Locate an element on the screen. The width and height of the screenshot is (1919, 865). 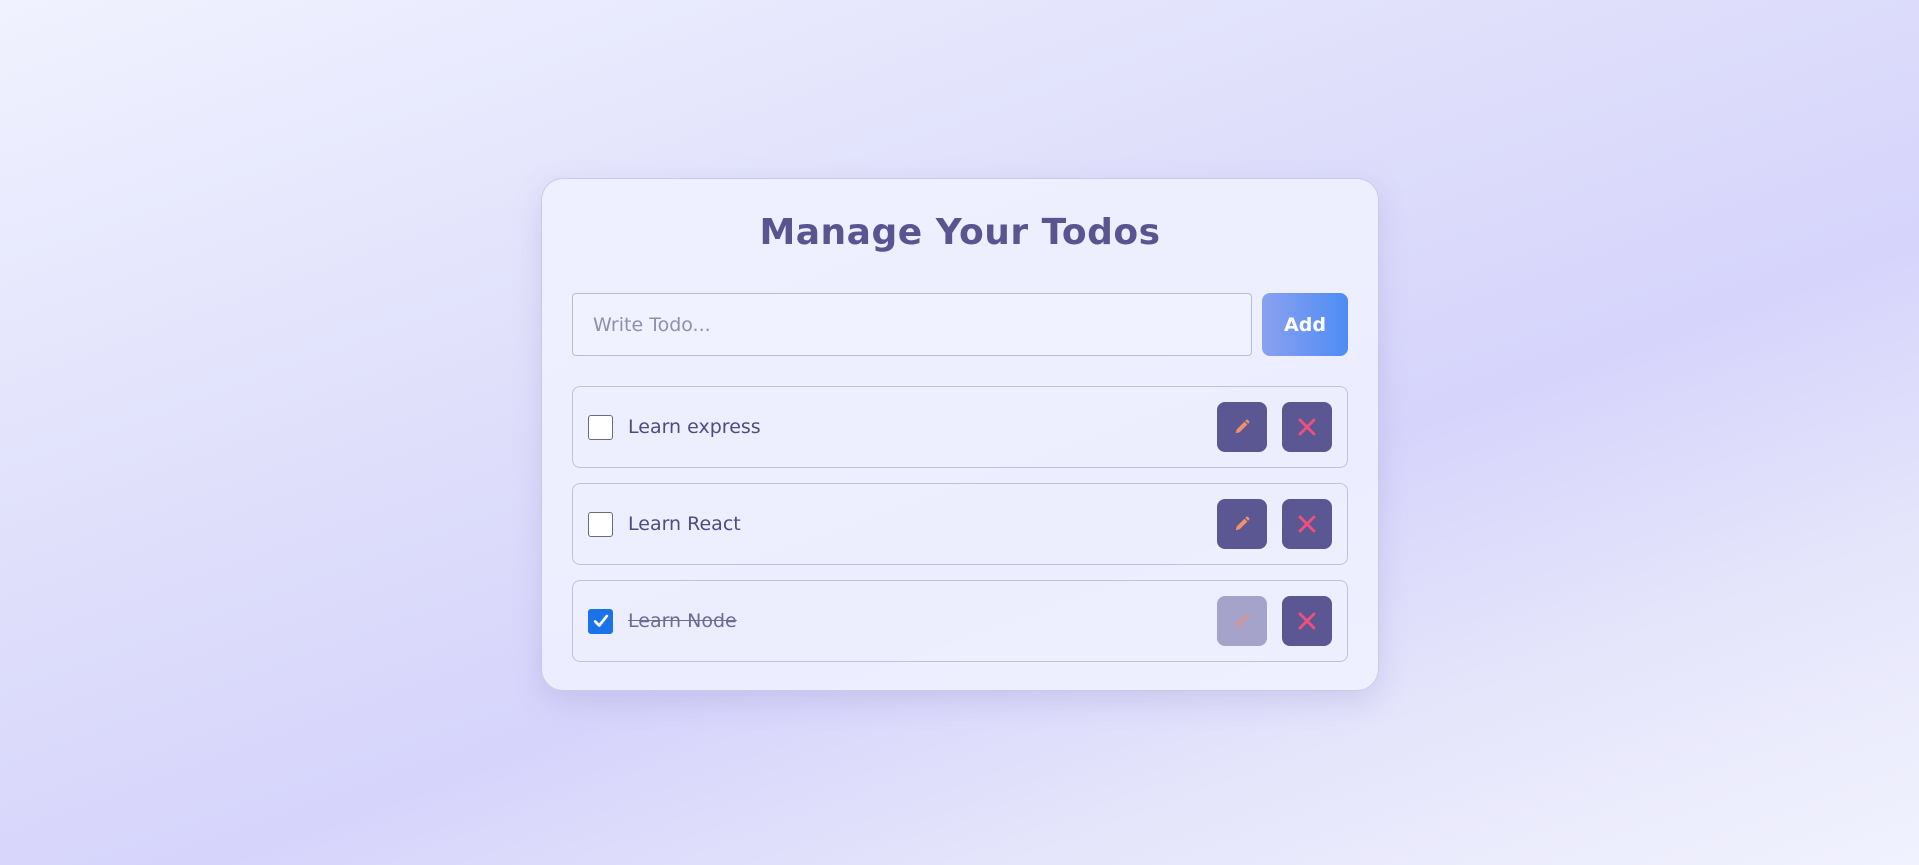
add-todo-form: Add is located at coordinates (960, 324).